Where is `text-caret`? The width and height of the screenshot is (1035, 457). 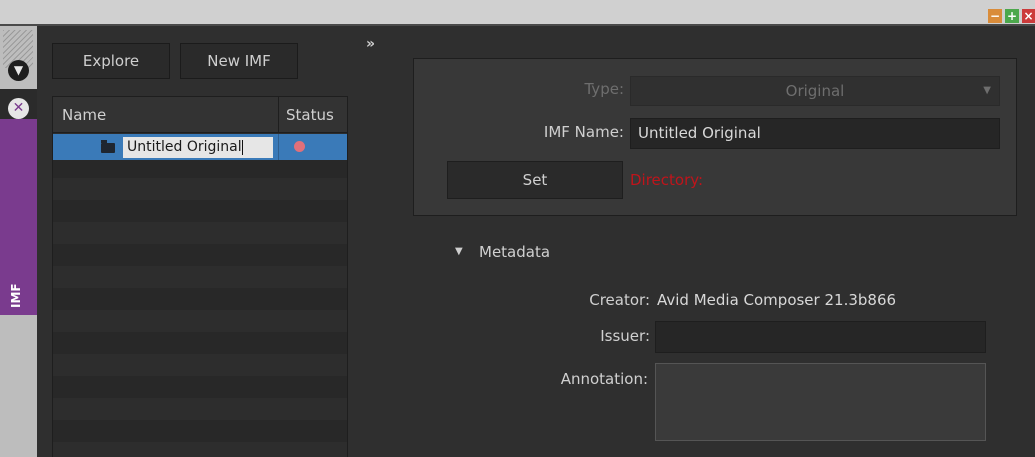
text-caret is located at coordinates (242, 147).